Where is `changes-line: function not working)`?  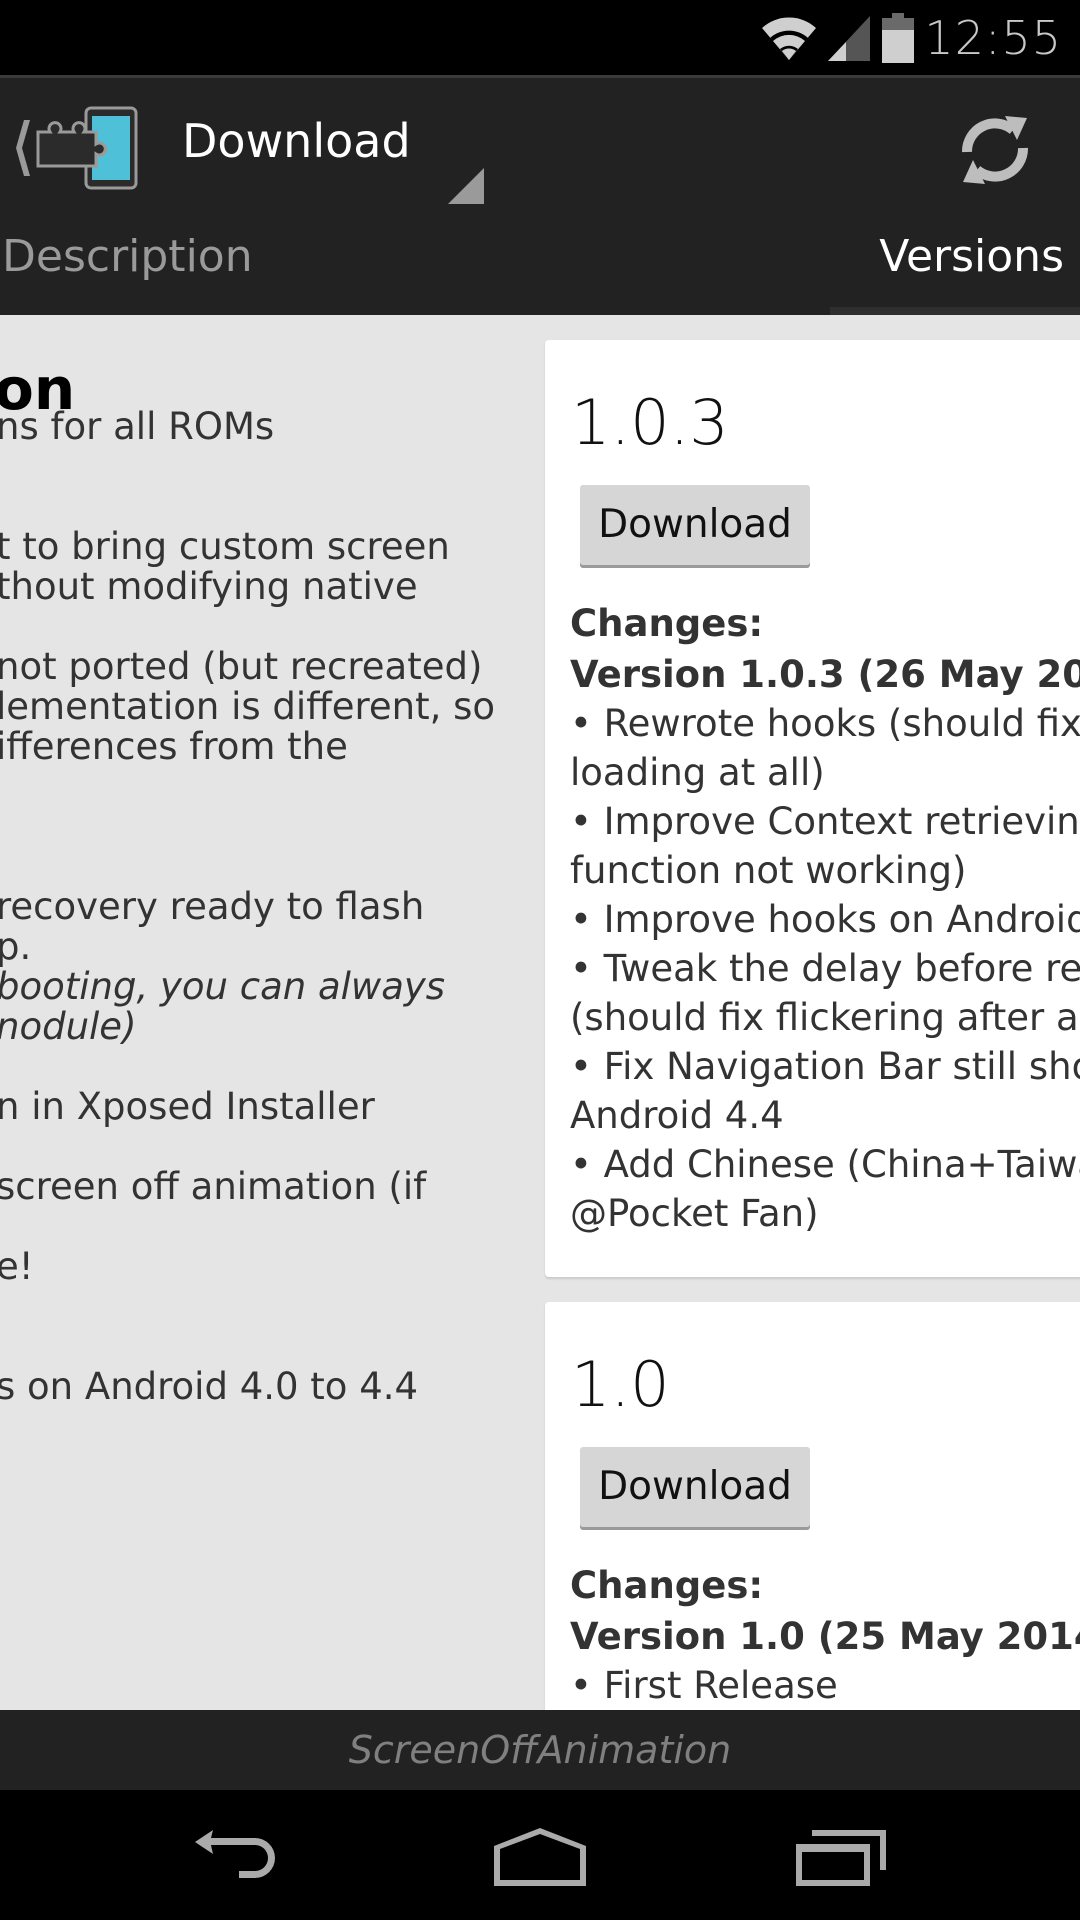 changes-line: function not working) is located at coordinates (768, 870).